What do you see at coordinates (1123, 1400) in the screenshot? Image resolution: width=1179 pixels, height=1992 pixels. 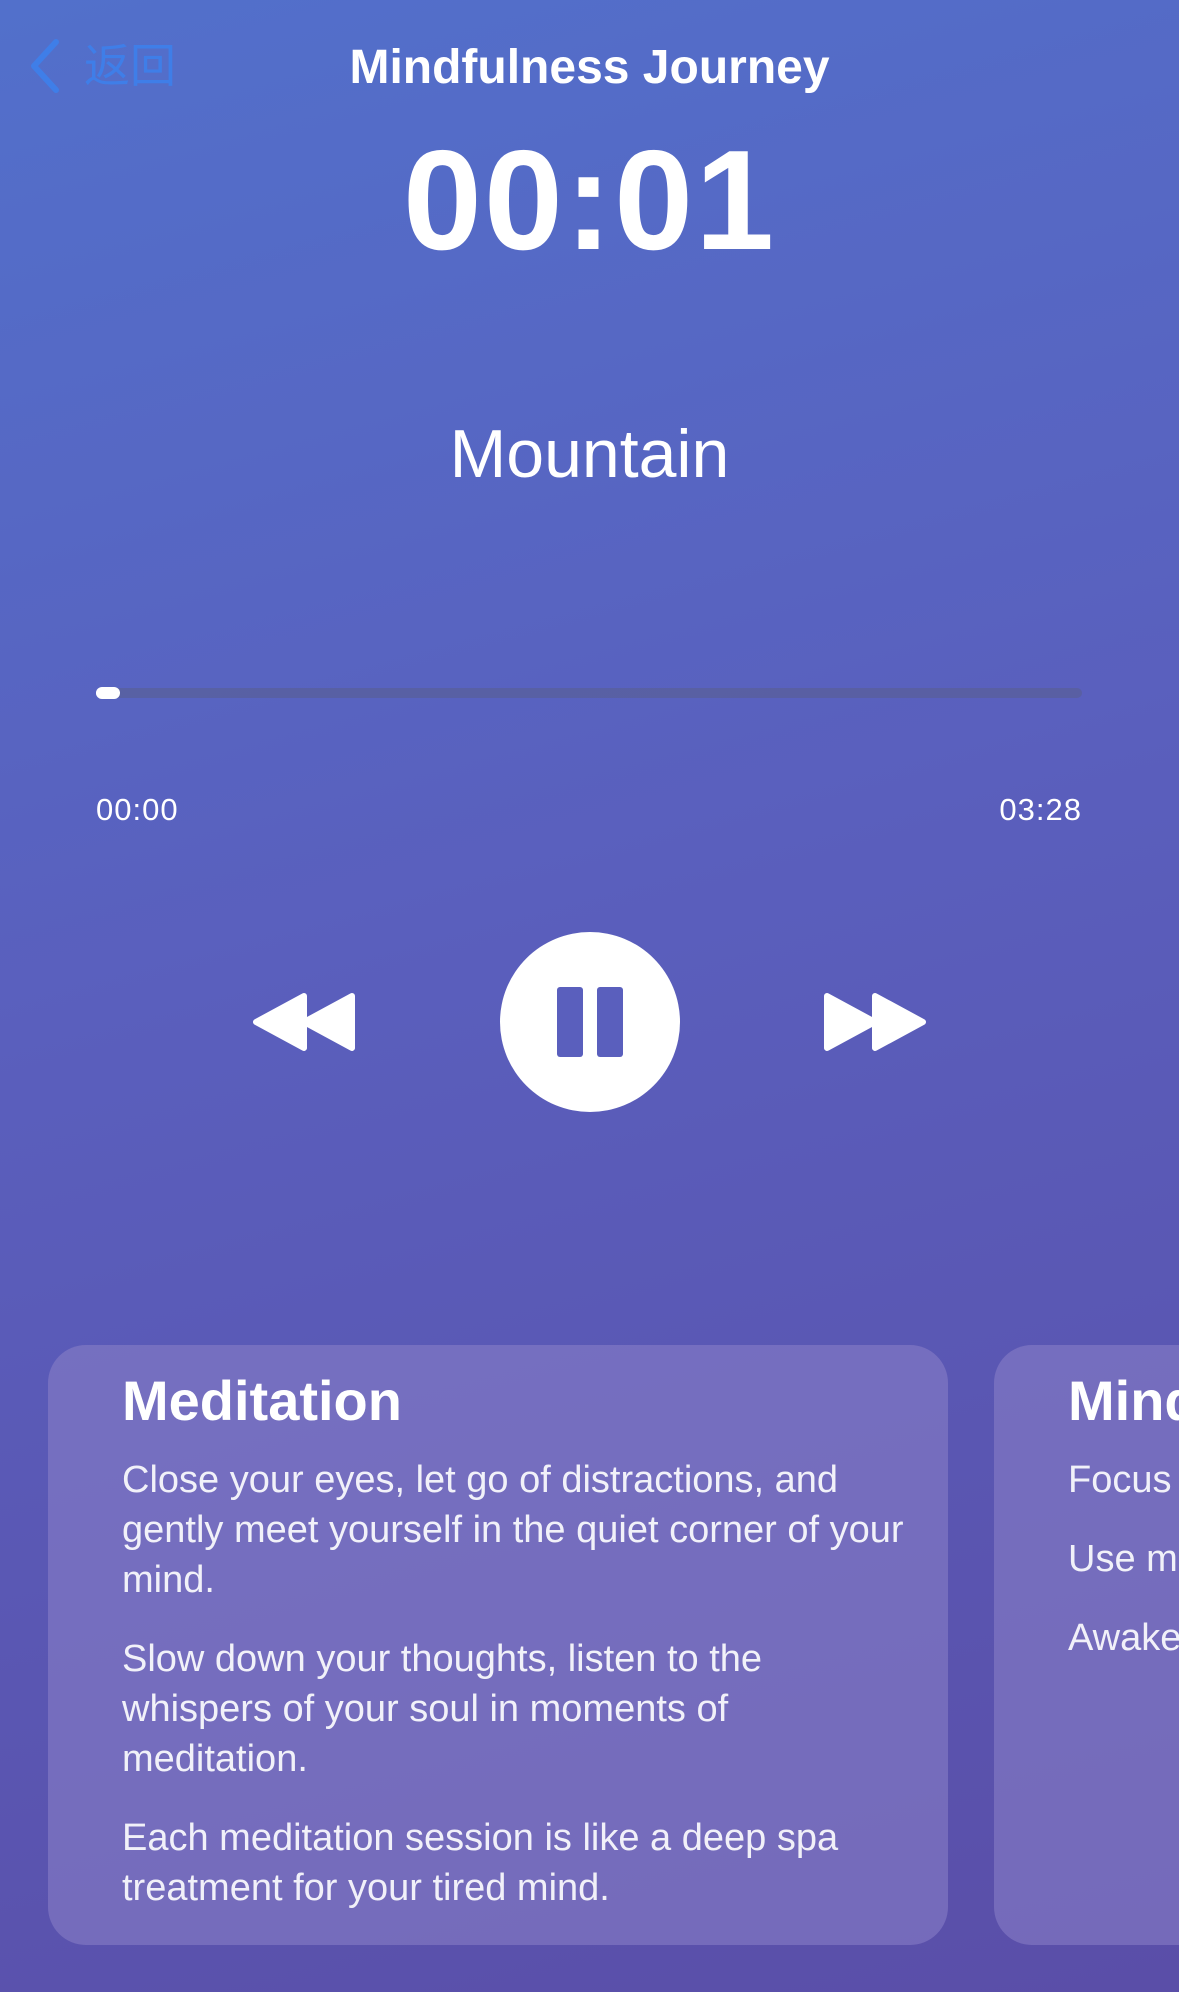 I see `card-title: Mind` at bounding box center [1123, 1400].